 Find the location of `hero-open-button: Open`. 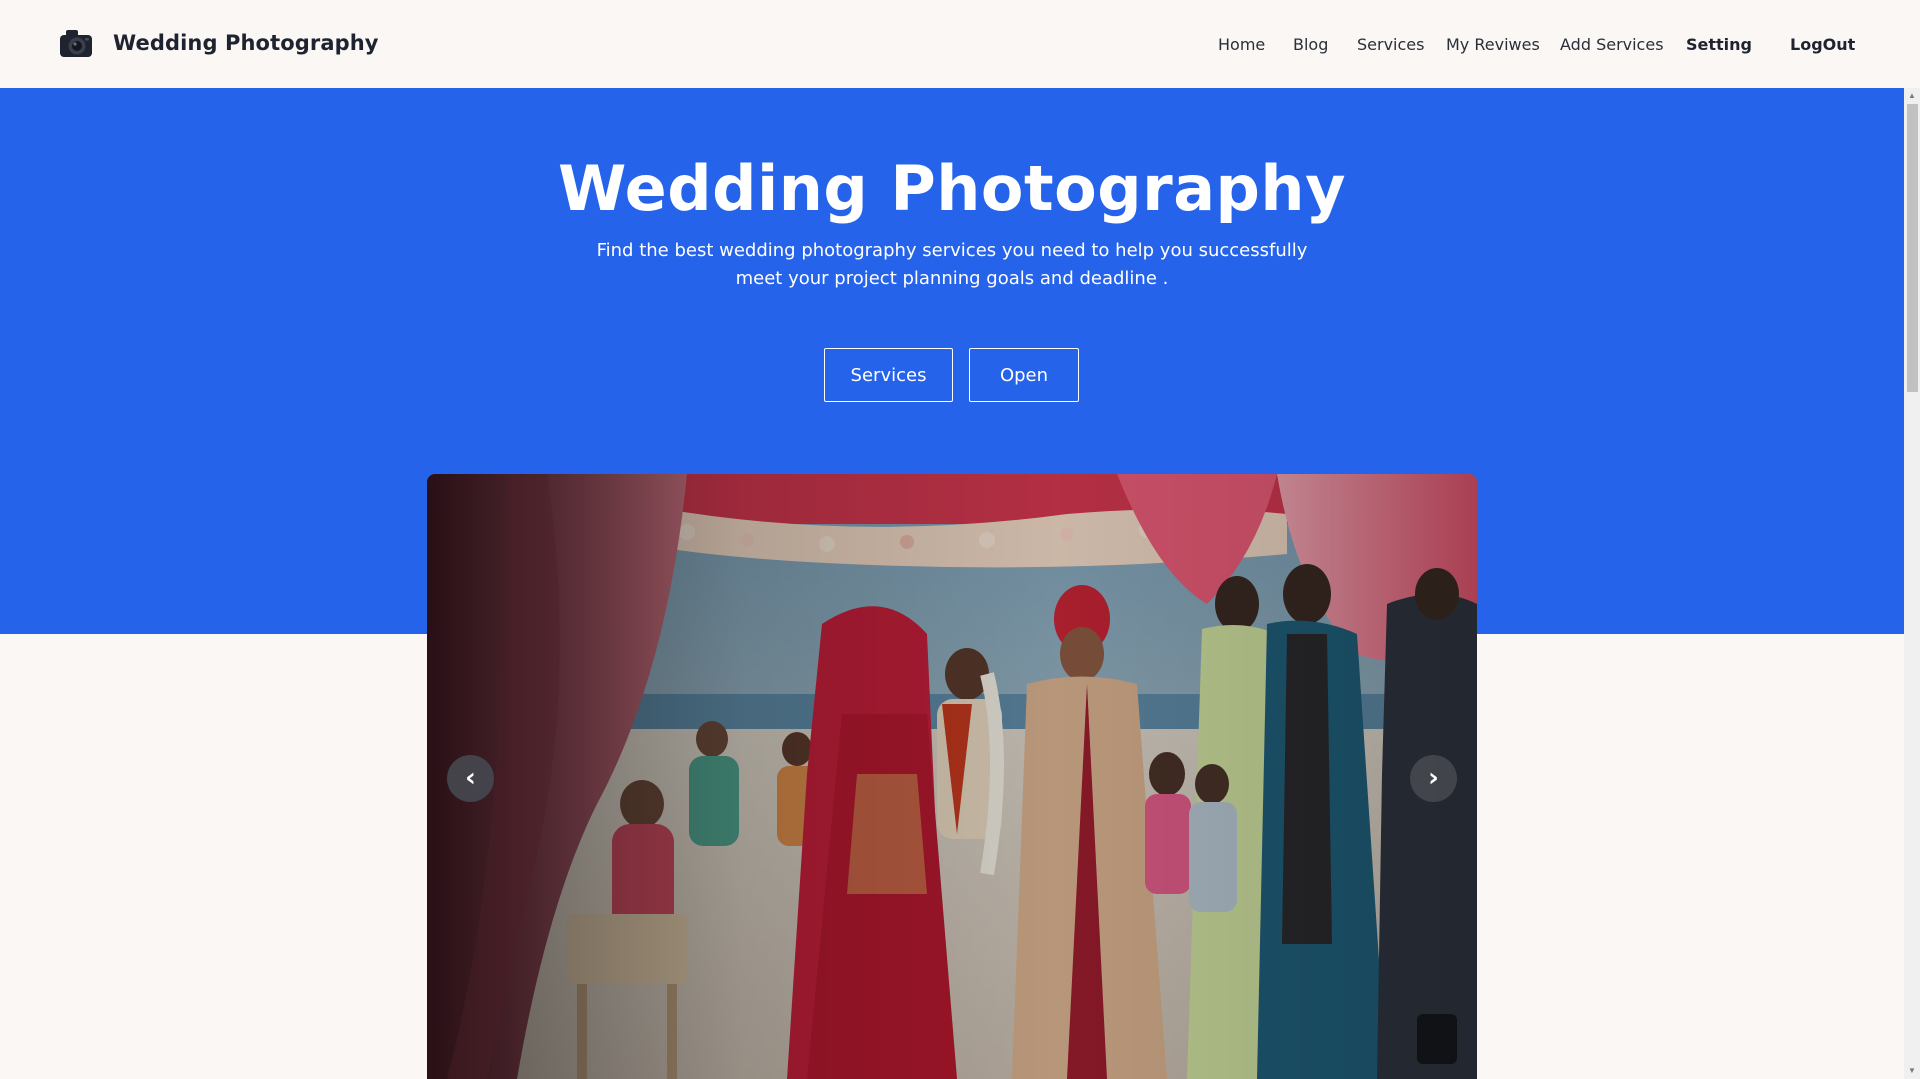

hero-open-button: Open is located at coordinates (1024, 375).